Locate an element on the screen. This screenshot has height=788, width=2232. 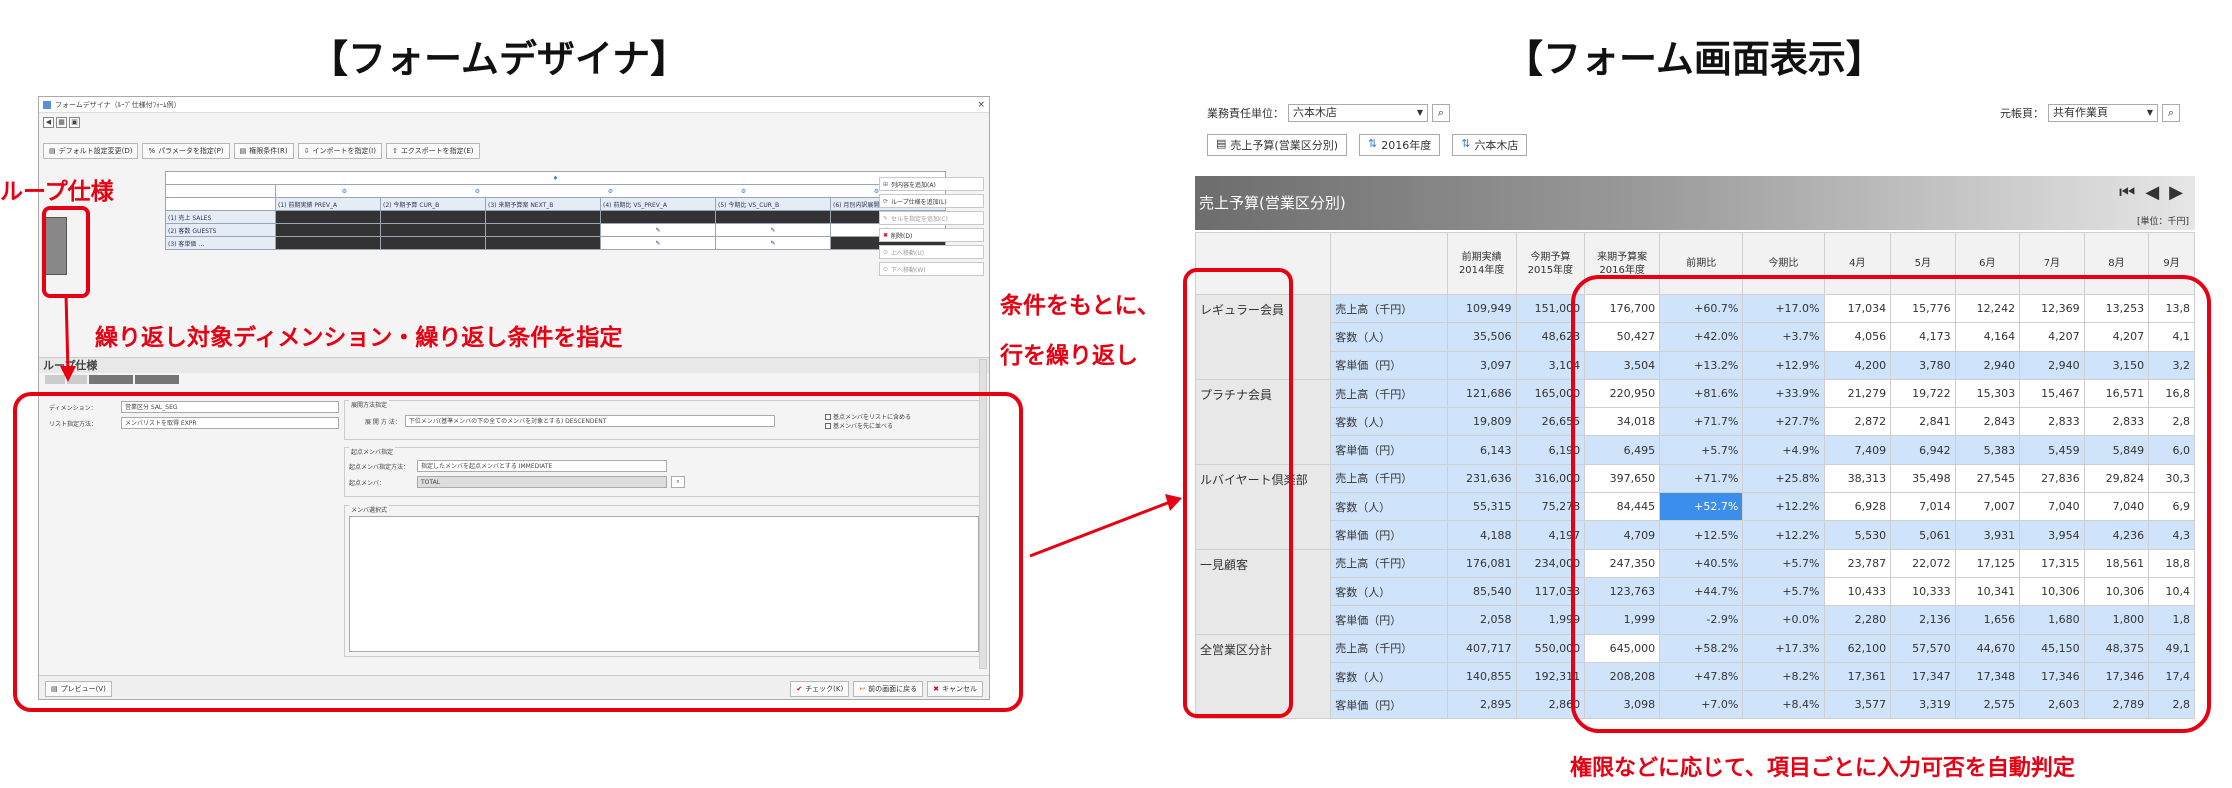
table-cell: 85,540 is located at coordinates (1481, 591).